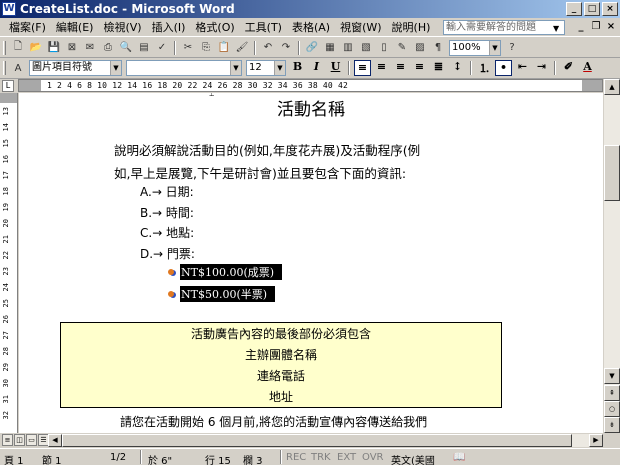 Image resolution: width=620 pixels, height=465 pixels. Describe the element at coordinates (18, 68) in the screenshot. I see `styles-pane-icon: A` at that location.